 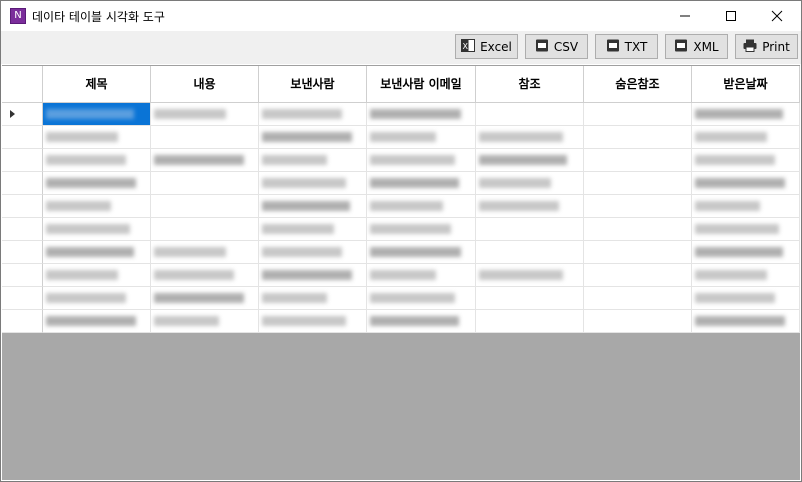 What do you see at coordinates (486, 46) in the screenshot?
I see `export-excel-button: X Excel` at bounding box center [486, 46].